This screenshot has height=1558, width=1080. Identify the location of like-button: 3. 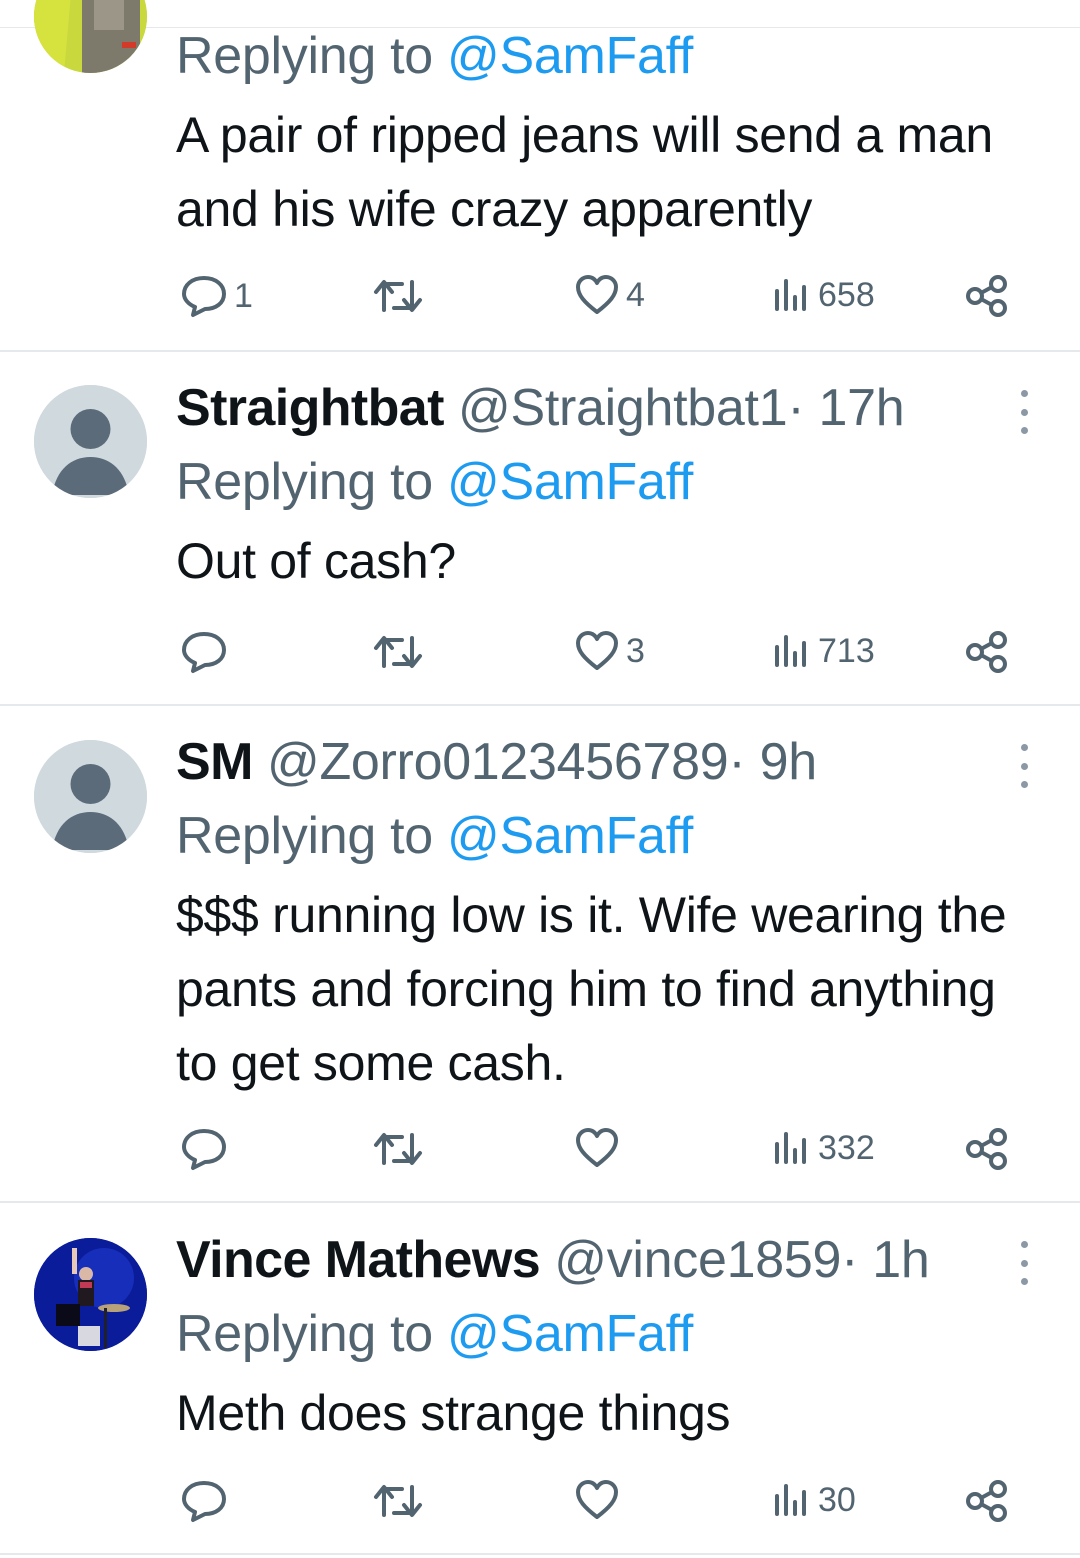
(609, 651).